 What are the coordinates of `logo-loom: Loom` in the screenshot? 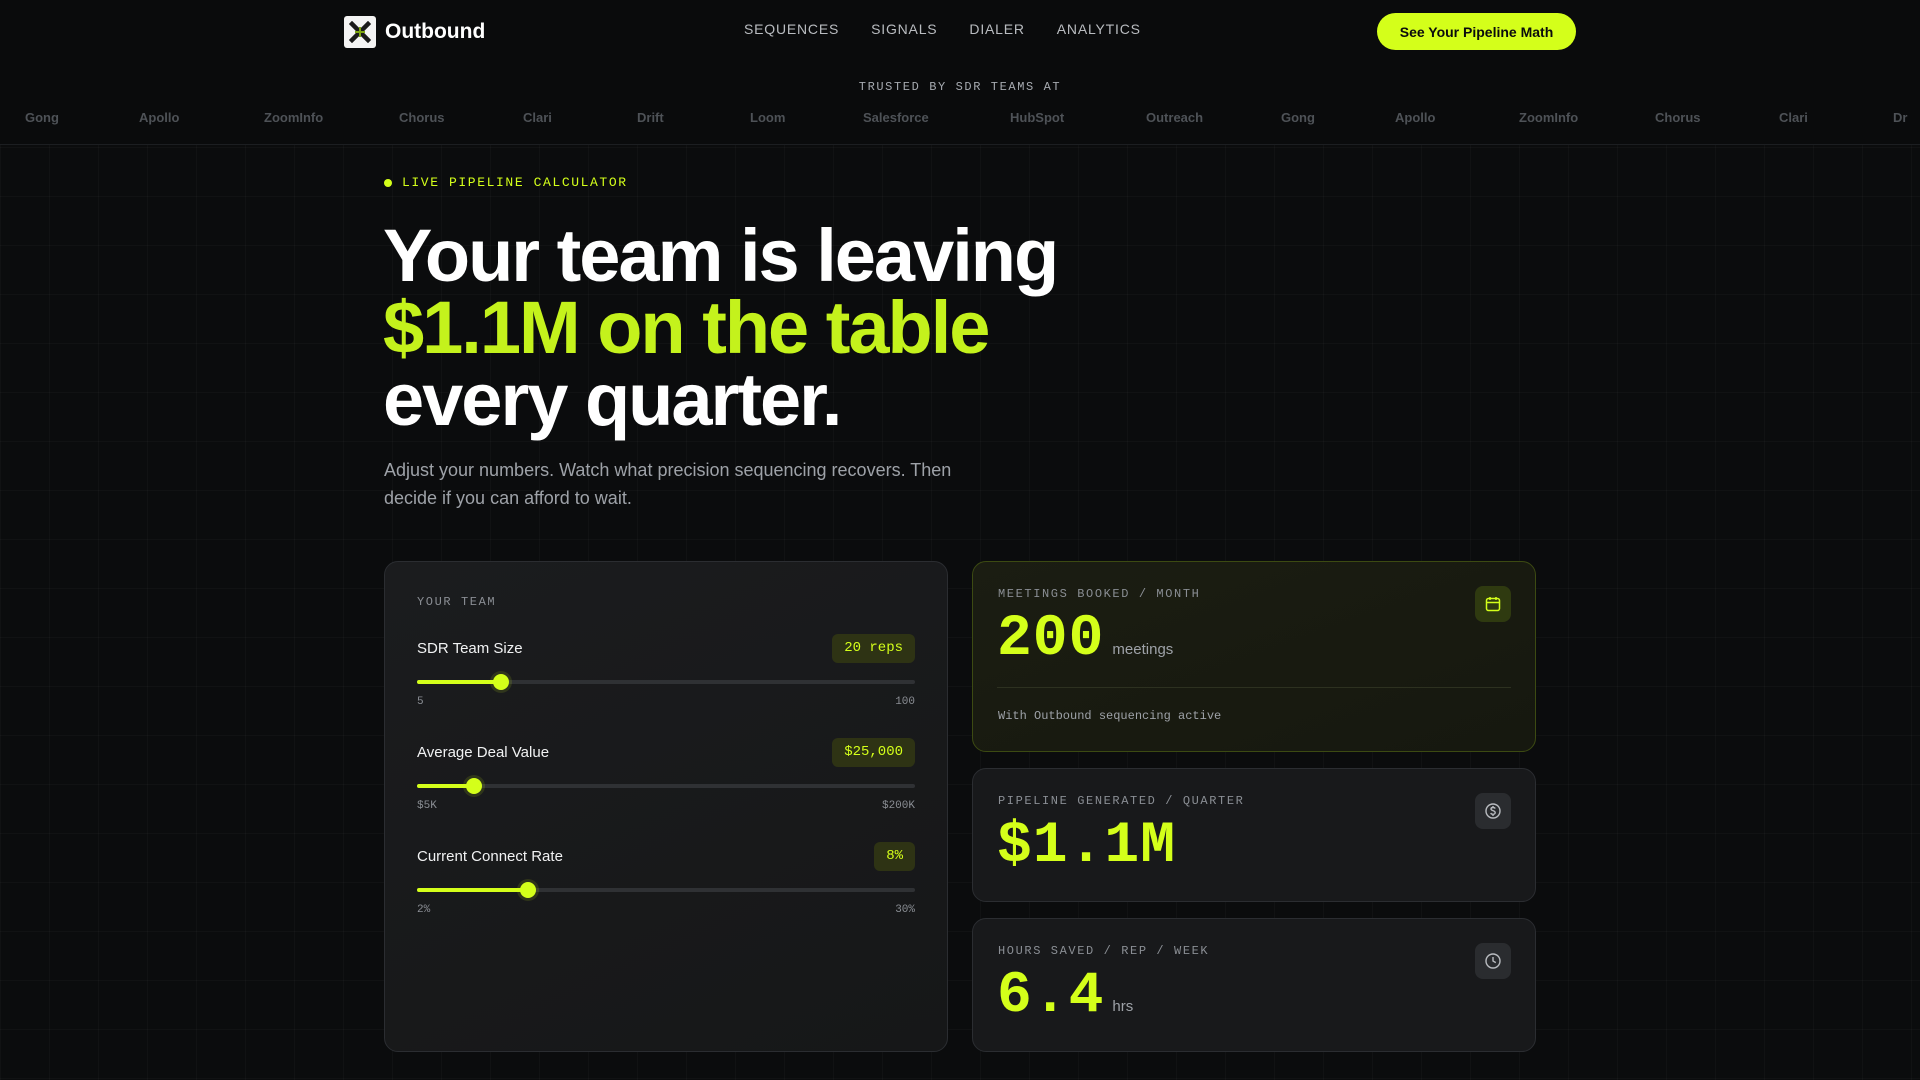 It's located at (768, 117).